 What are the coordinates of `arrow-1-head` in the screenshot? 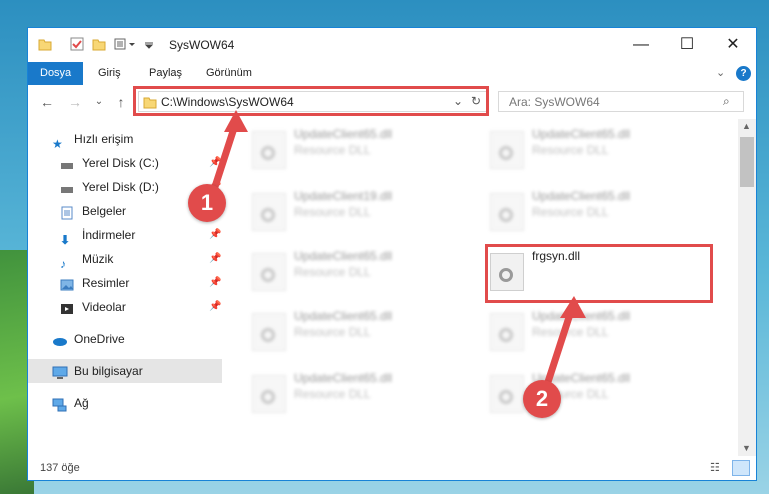 It's located at (236, 121).